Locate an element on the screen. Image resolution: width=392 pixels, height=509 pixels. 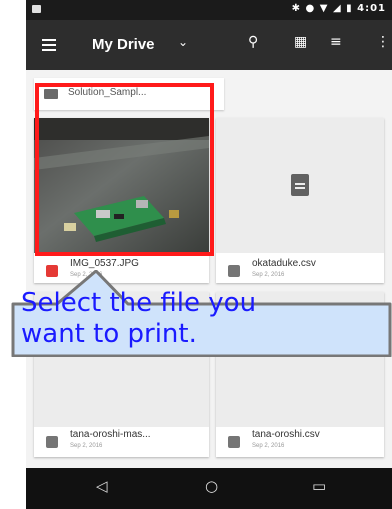
bluetooth-icon: ✱ is located at coordinates (296, 8).